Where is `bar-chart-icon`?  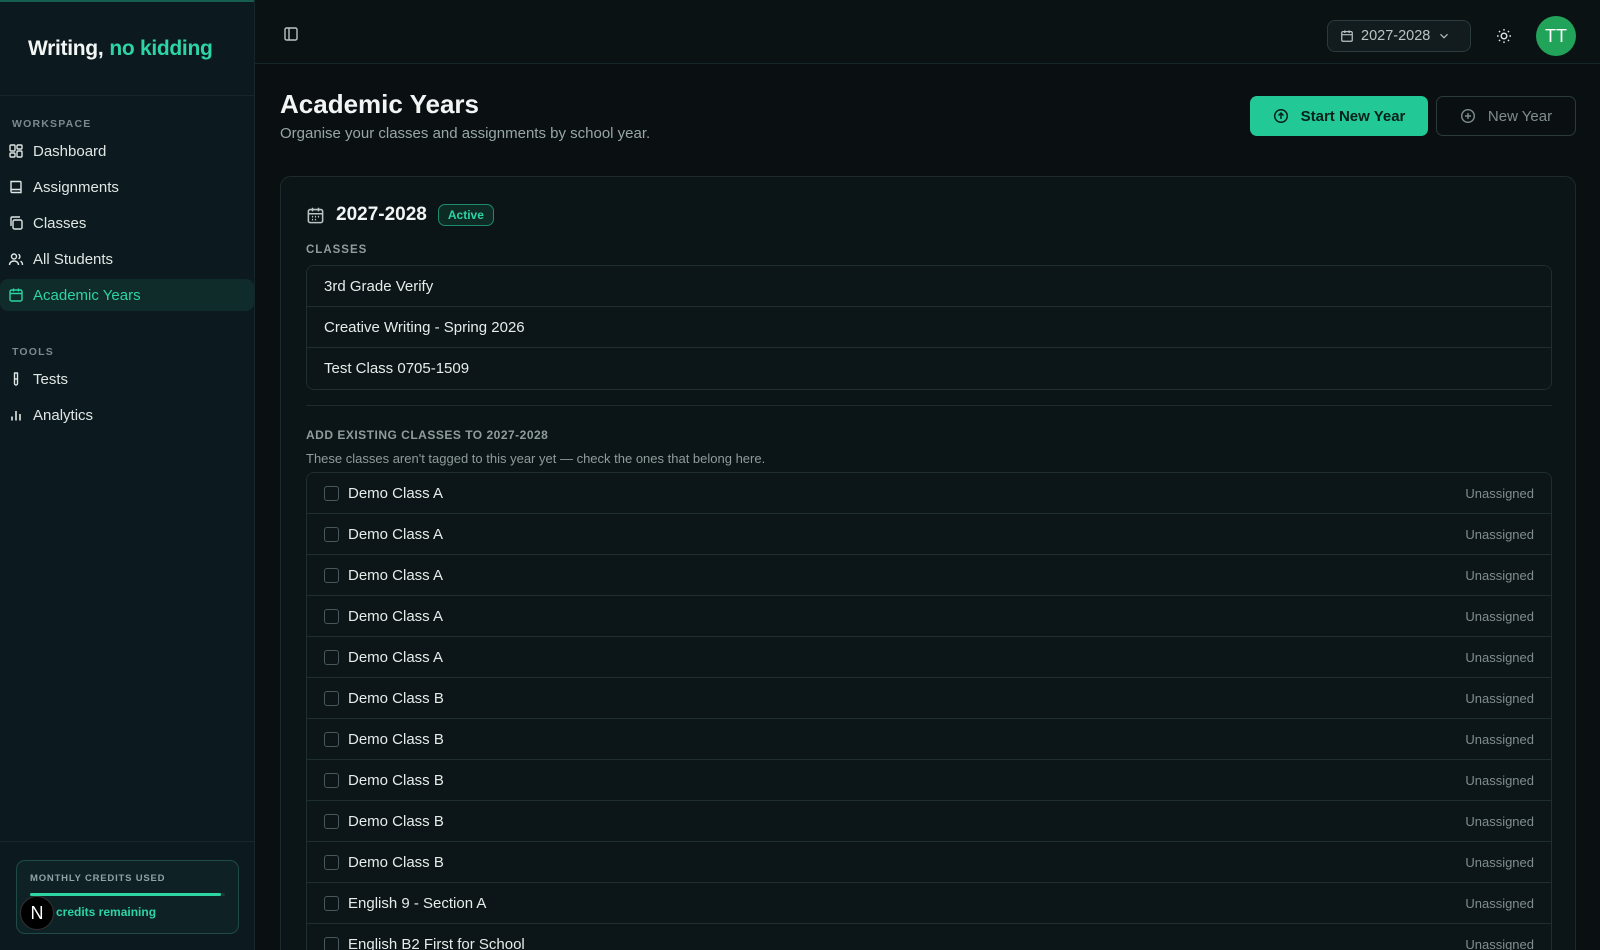
bar-chart-icon is located at coordinates (16, 416).